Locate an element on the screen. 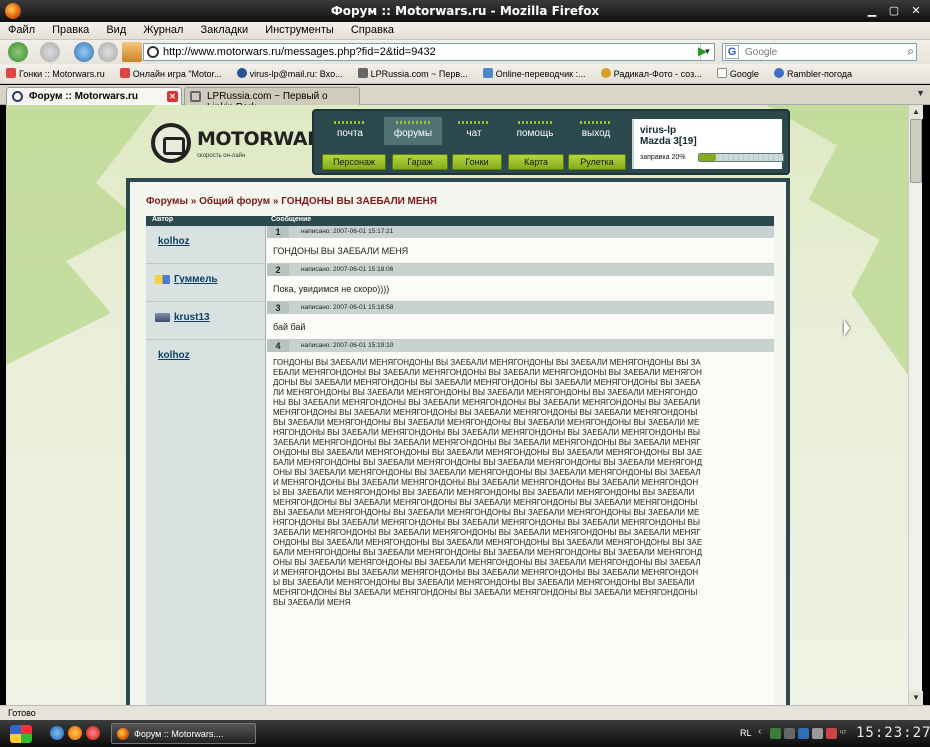 The width and height of the screenshot is (930, 747). fuel-label: заправка 20% is located at coordinates (663, 157).